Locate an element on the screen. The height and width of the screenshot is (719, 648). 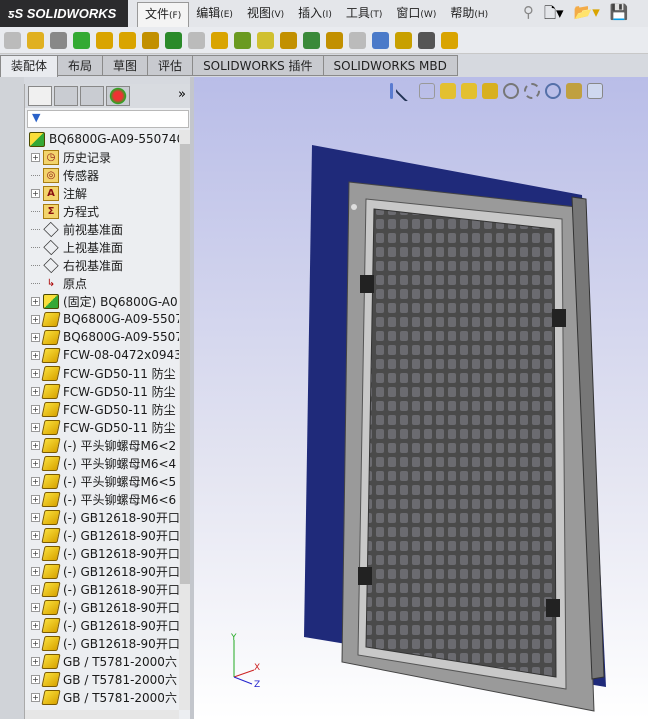
tree-item: + (-) 平头铆螺母M6<5 is located at coordinates (102, 481).